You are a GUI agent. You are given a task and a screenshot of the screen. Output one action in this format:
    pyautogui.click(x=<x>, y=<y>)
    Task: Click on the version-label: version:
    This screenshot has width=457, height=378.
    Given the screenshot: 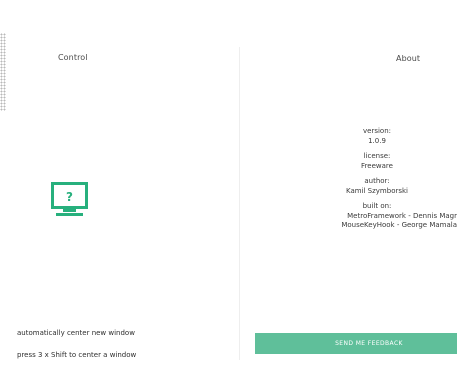 What is the action you would take?
    pyautogui.click(x=377, y=131)
    